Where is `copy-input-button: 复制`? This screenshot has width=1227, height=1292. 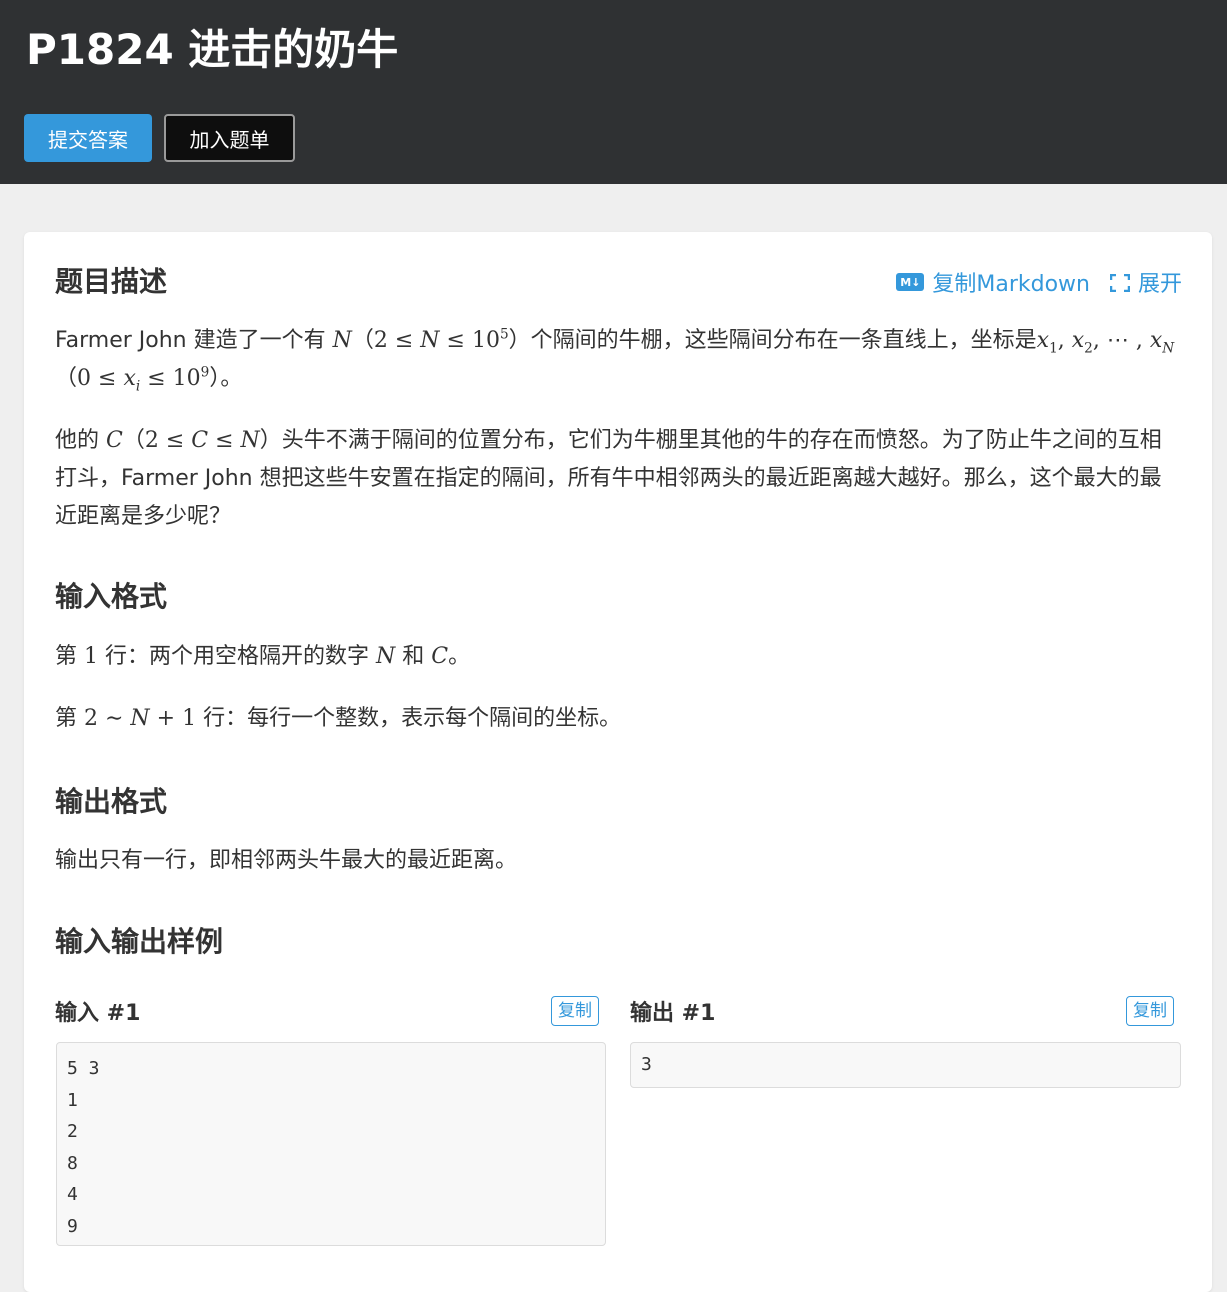 copy-input-button: 复制 is located at coordinates (575, 1011).